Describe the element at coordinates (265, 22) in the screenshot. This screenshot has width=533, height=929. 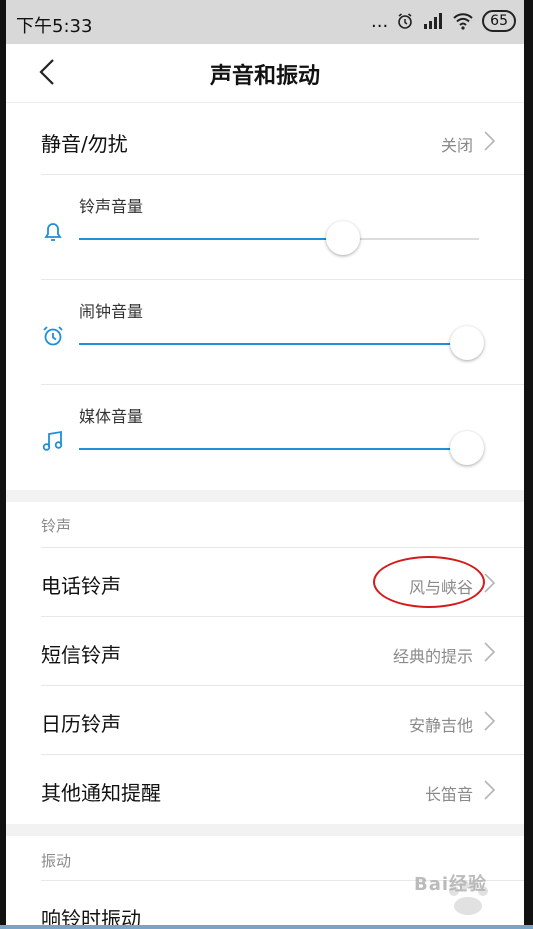
I see `status-bar: 下午5:33 ... 65` at that location.